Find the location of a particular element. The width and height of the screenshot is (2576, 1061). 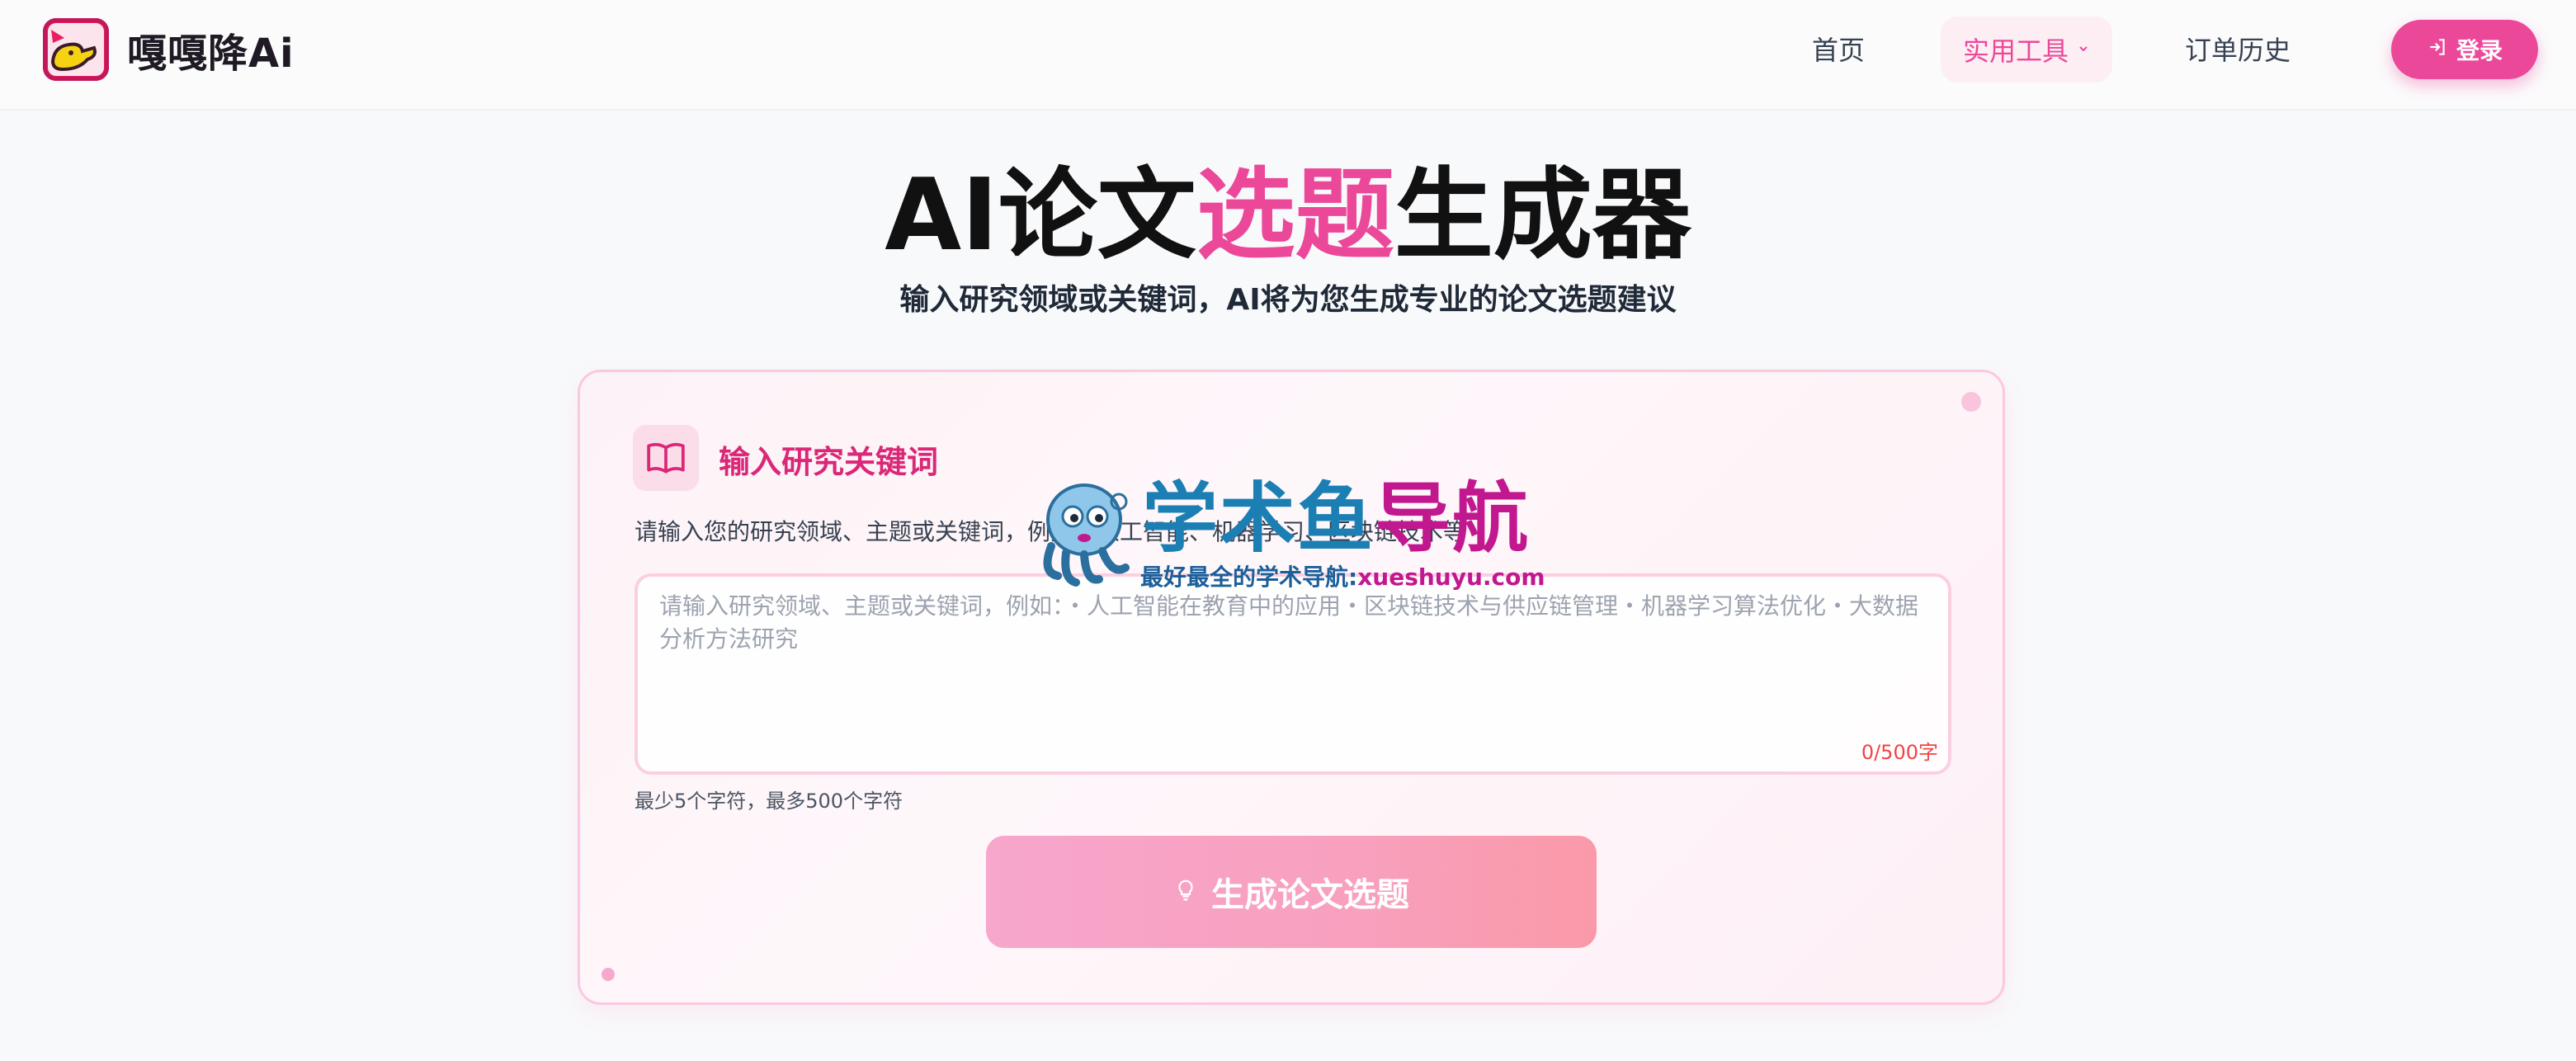

chevron-down-icon is located at coordinates (2083, 49).